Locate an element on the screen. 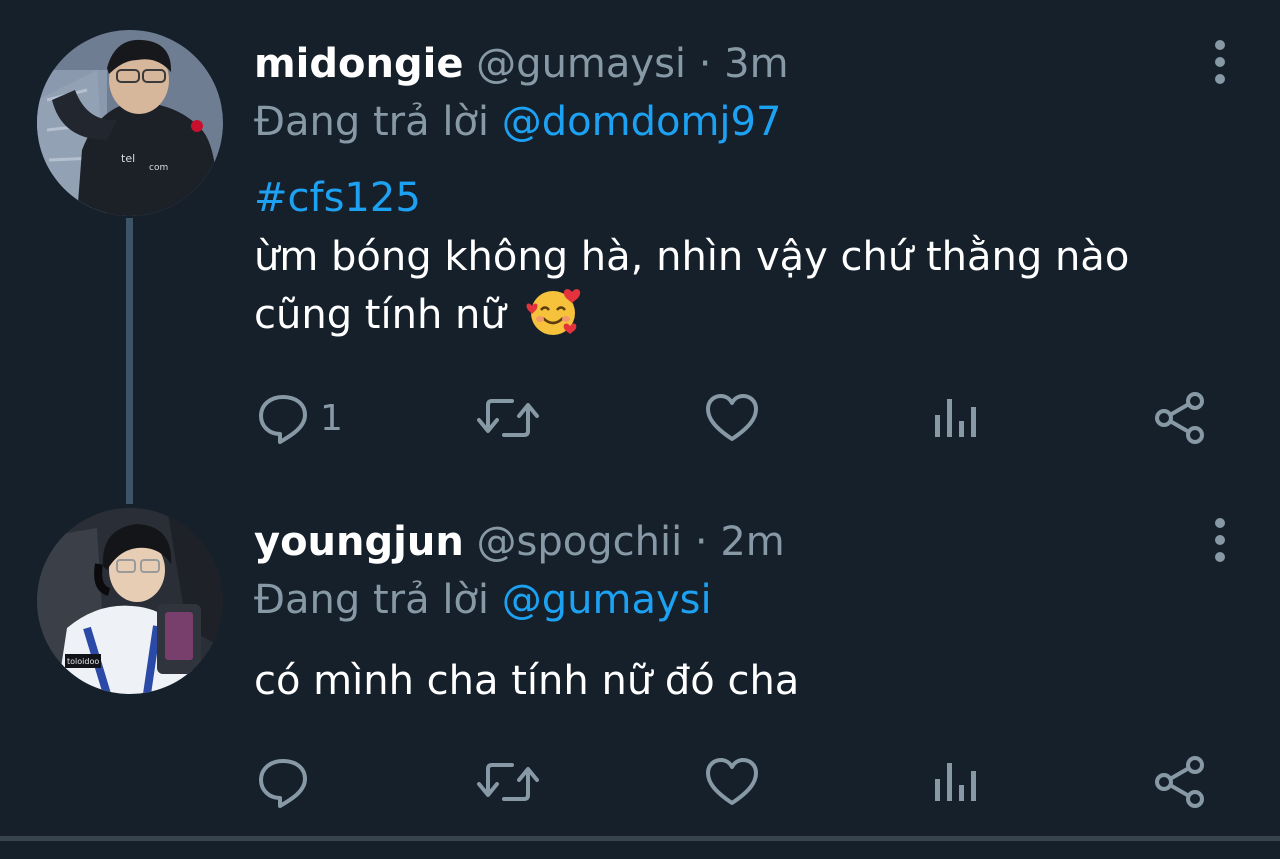 The height and width of the screenshot is (859, 1280). tweet-actions is located at coordinates (734, 782).